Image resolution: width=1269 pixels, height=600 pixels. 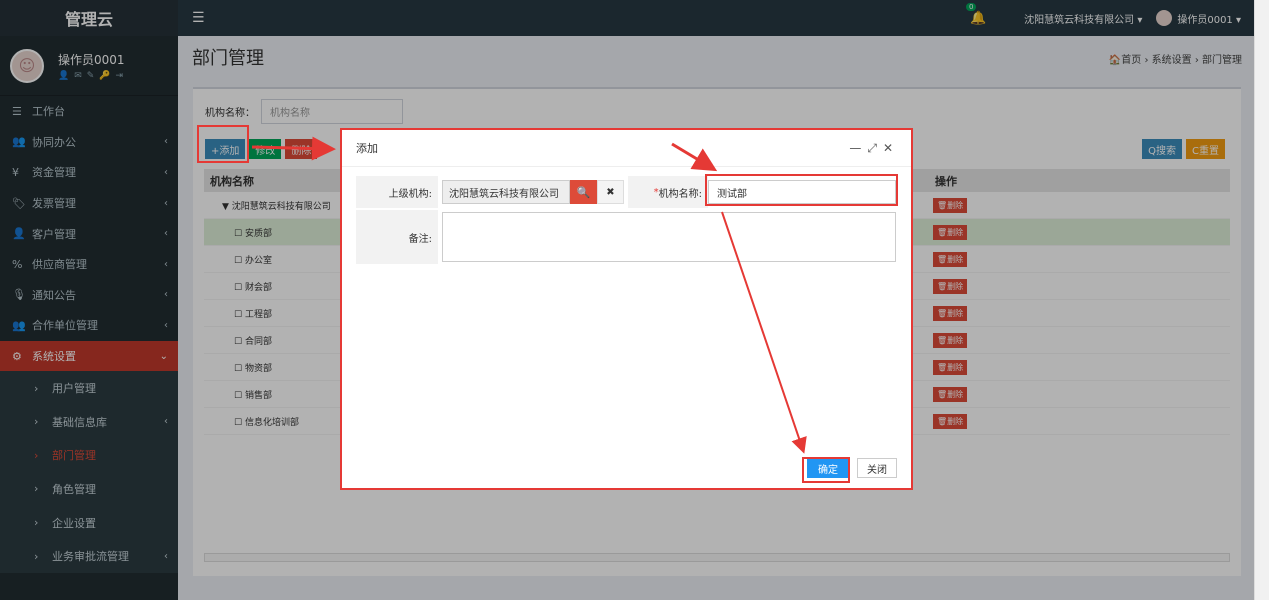 What do you see at coordinates (764, 332) in the screenshot?
I see `arrow-to-confirm` at bounding box center [764, 332].